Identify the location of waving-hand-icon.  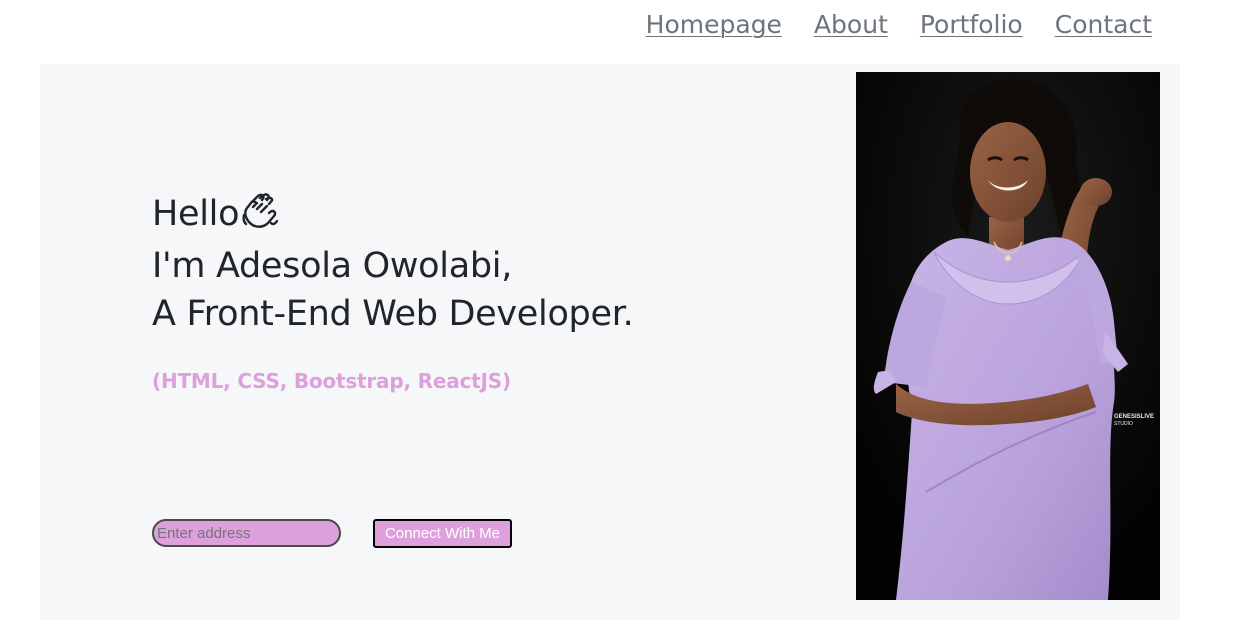
(260, 217).